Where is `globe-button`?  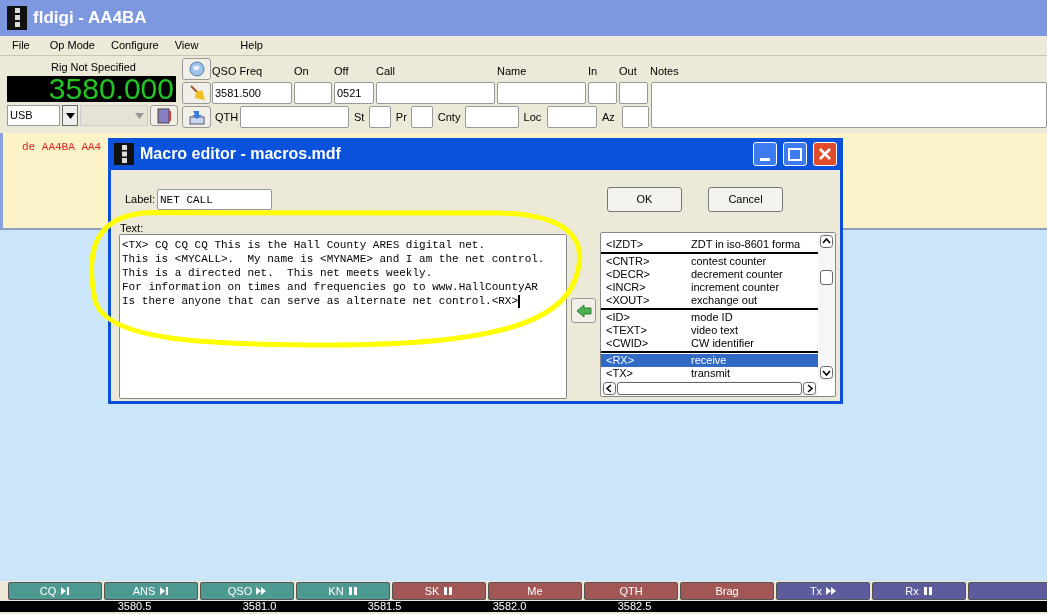 globe-button is located at coordinates (196, 69).